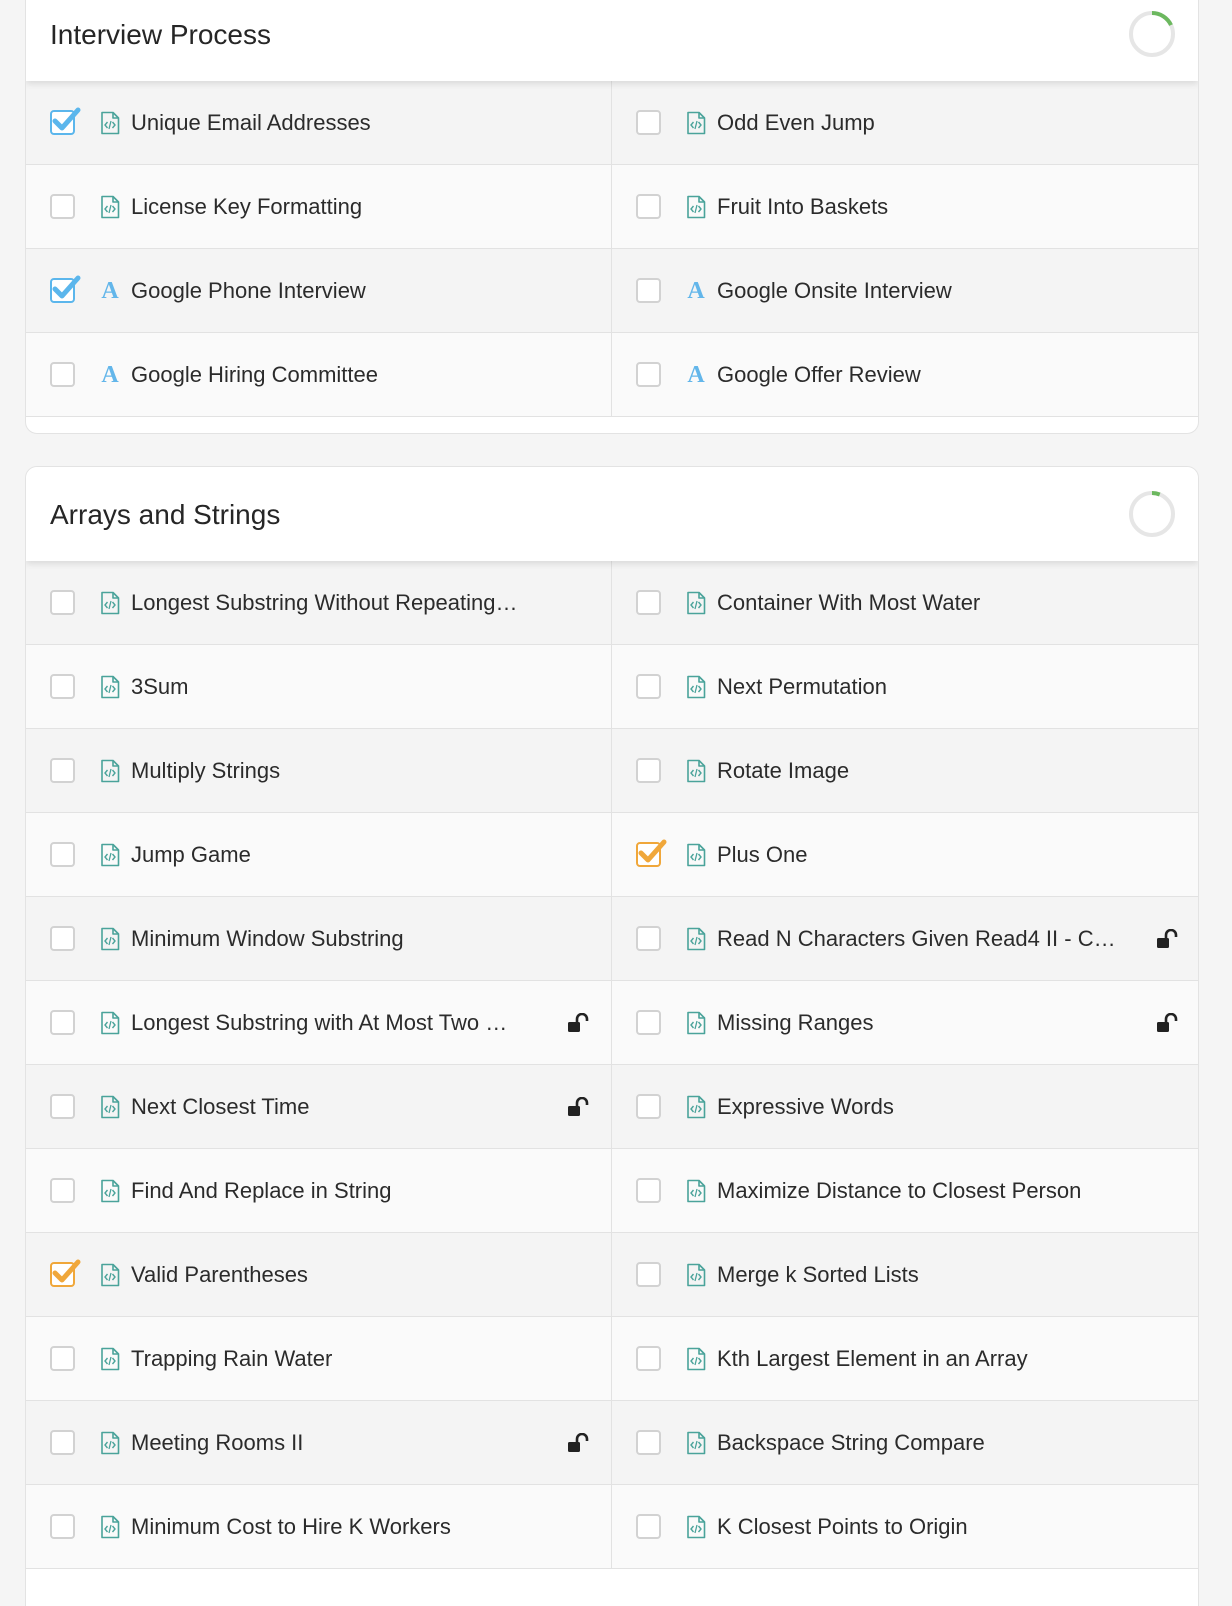  What do you see at coordinates (319, 1107) in the screenshot?
I see `question-item: Next Closest Time` at bounding box center [319, 1107].